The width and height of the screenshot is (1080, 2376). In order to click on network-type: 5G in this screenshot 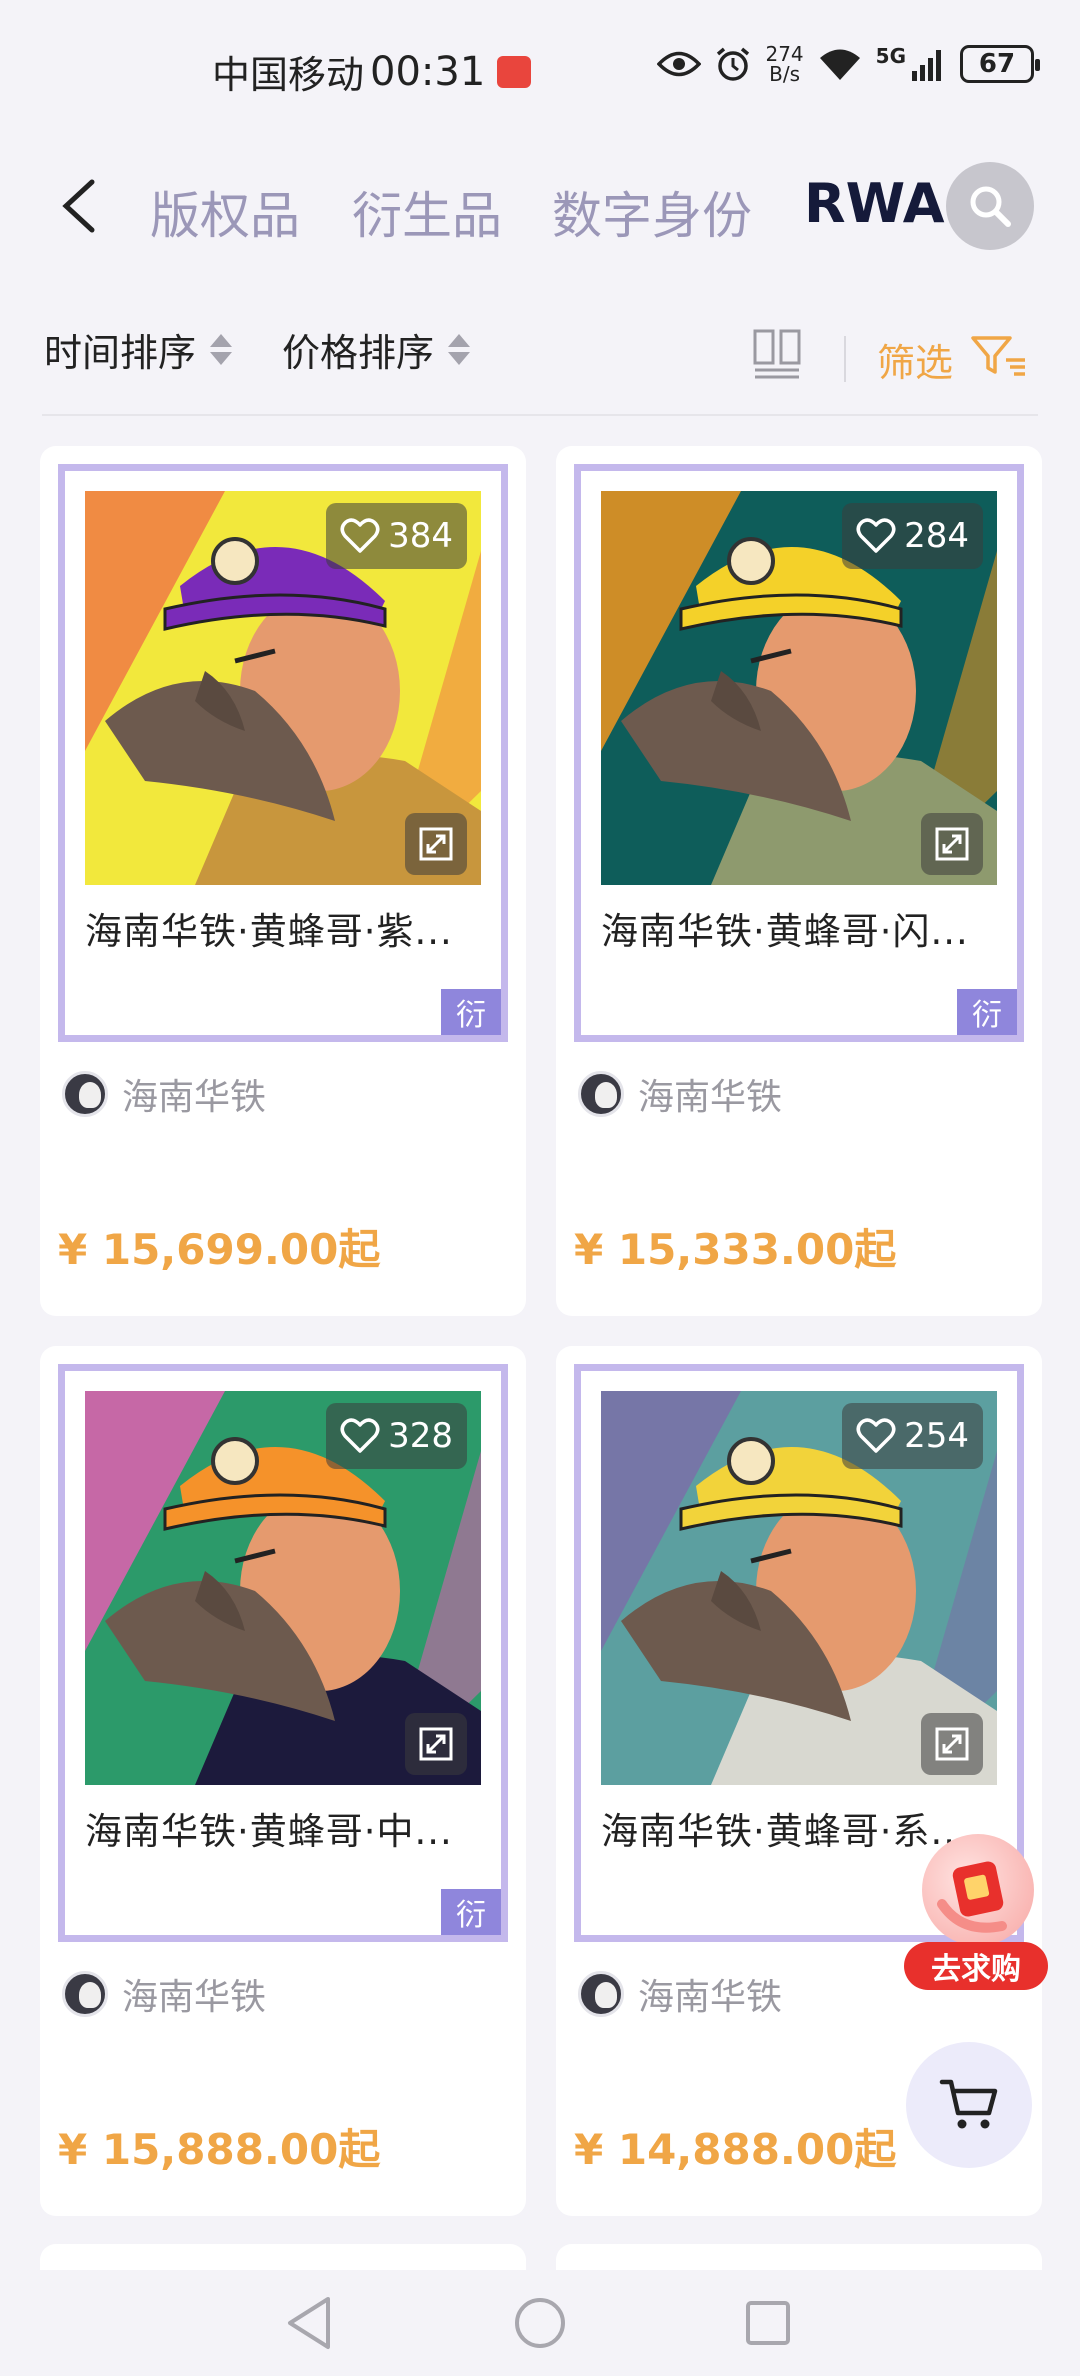, I will do `click(890, 56)`.